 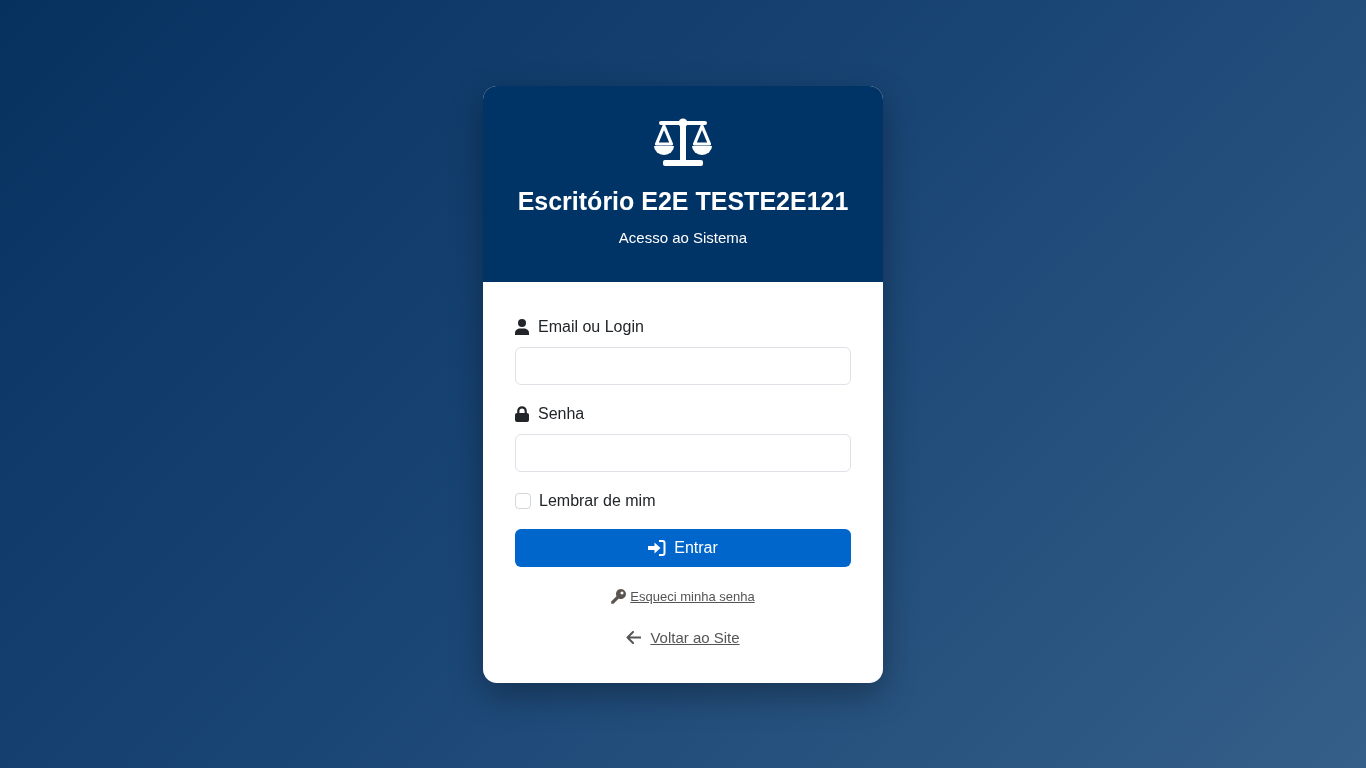 What do you see at coordinates (522, 413) in the screenshot?
I see `lock-icon` at bounding box center [522, 413].